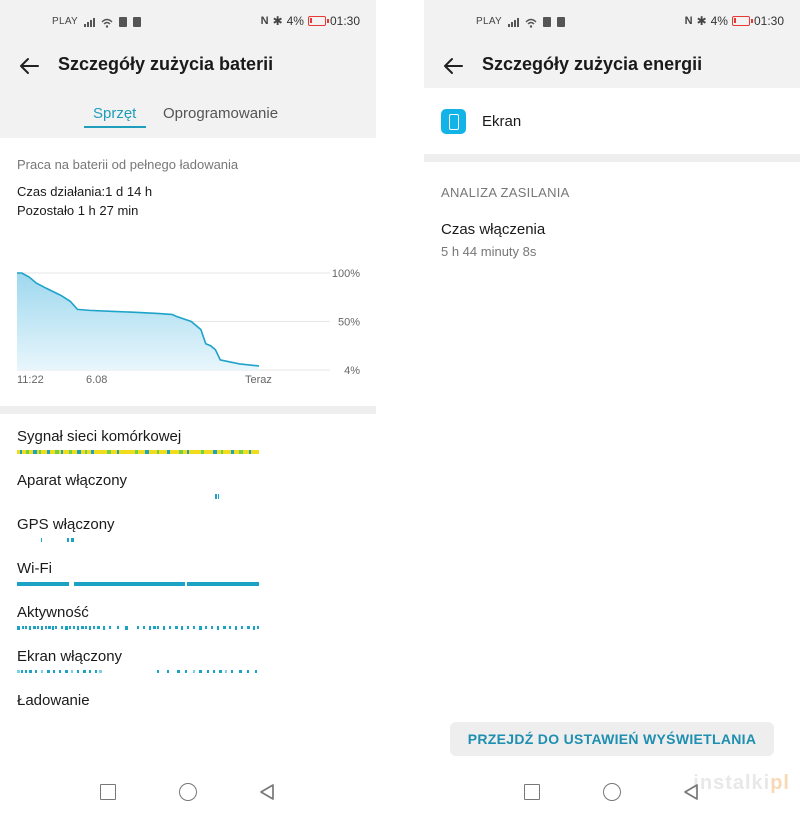  I want to click on tab-software: Oprogramowanie, so click(220, 113).